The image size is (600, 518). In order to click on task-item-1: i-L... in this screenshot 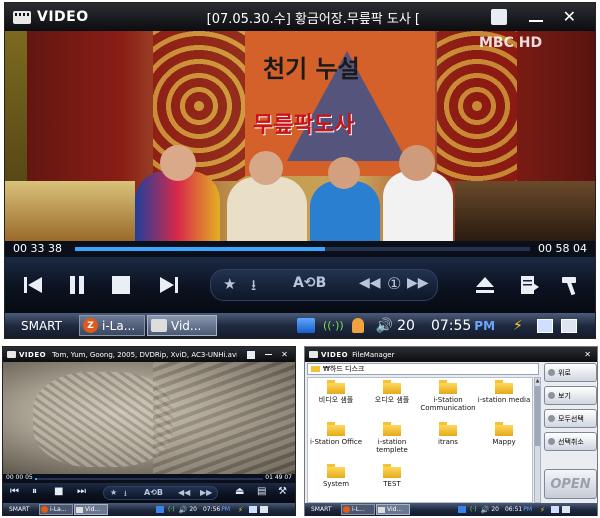, I will do `click(358, 509)`.